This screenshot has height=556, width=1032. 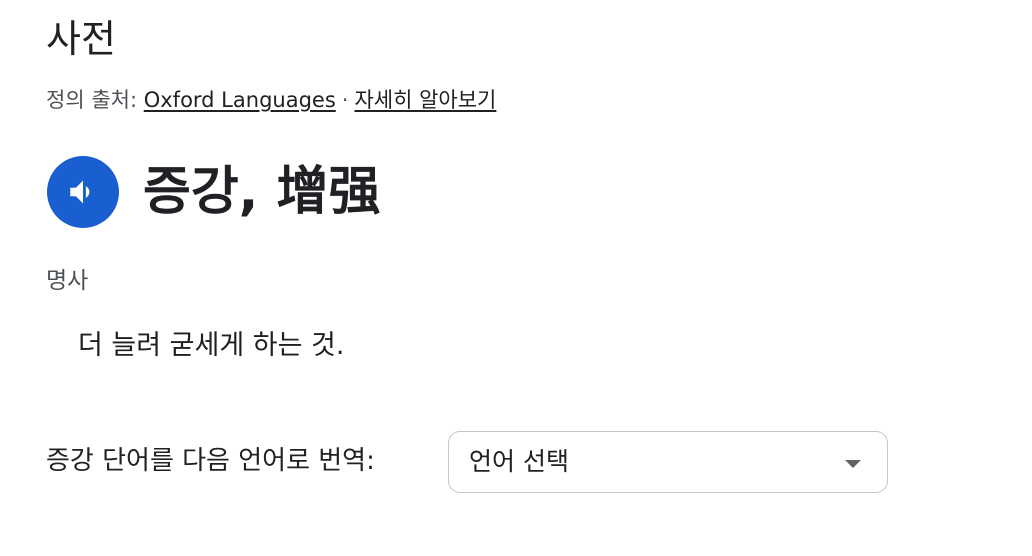 What do you see at coordinates (210, 461) in the screenshot?
I see `translate-label: 증강 단어를 다음 언어로 번역:` at bounding box center [210, 461].